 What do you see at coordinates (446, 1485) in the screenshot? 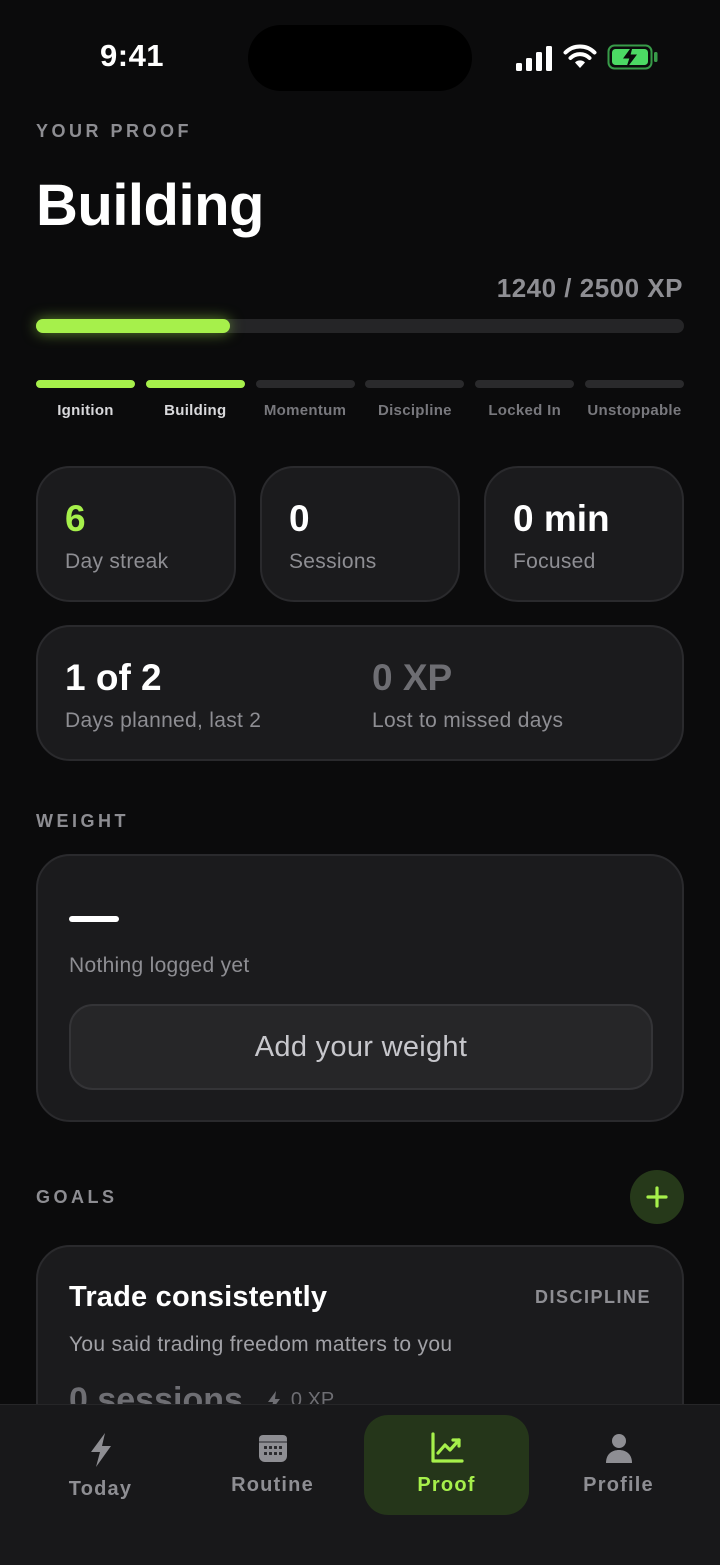
I see `tab-label: Proof` at bounding box center [446, 1485].